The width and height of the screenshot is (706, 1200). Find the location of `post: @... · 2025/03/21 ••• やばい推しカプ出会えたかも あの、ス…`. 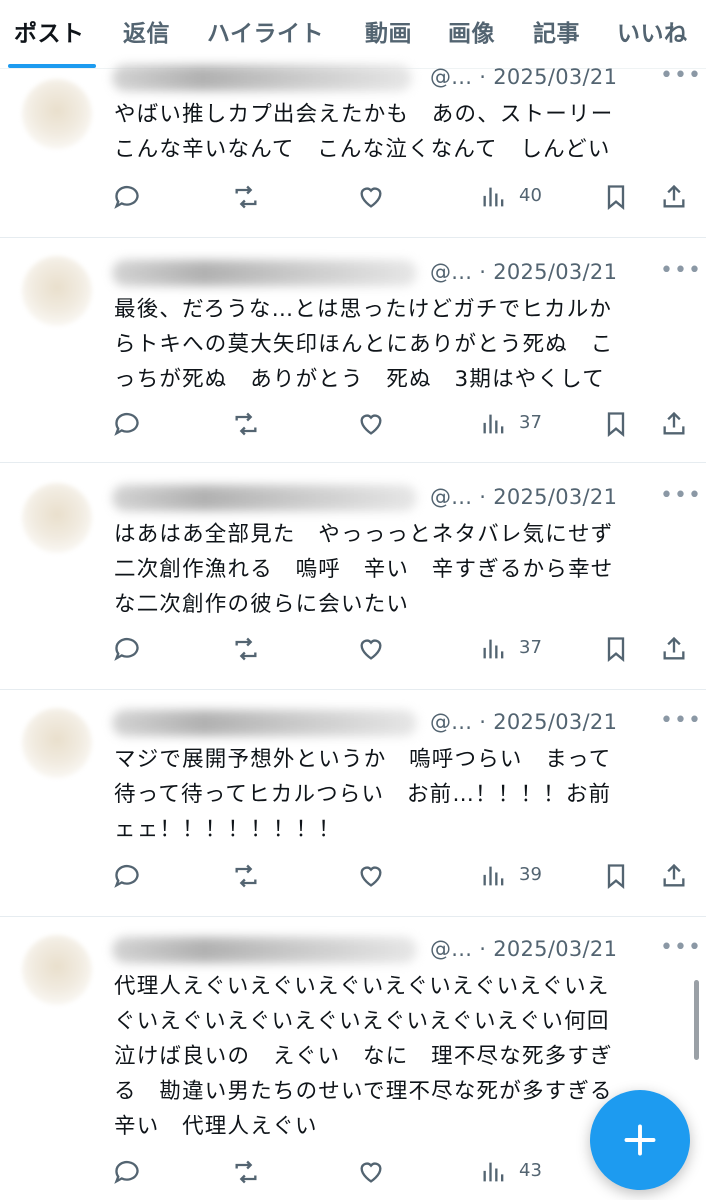

post: @... · 2025/03/21 ••• やばい推しカプ出会えたかも あの、ス… is located at coordinates (353, 150).